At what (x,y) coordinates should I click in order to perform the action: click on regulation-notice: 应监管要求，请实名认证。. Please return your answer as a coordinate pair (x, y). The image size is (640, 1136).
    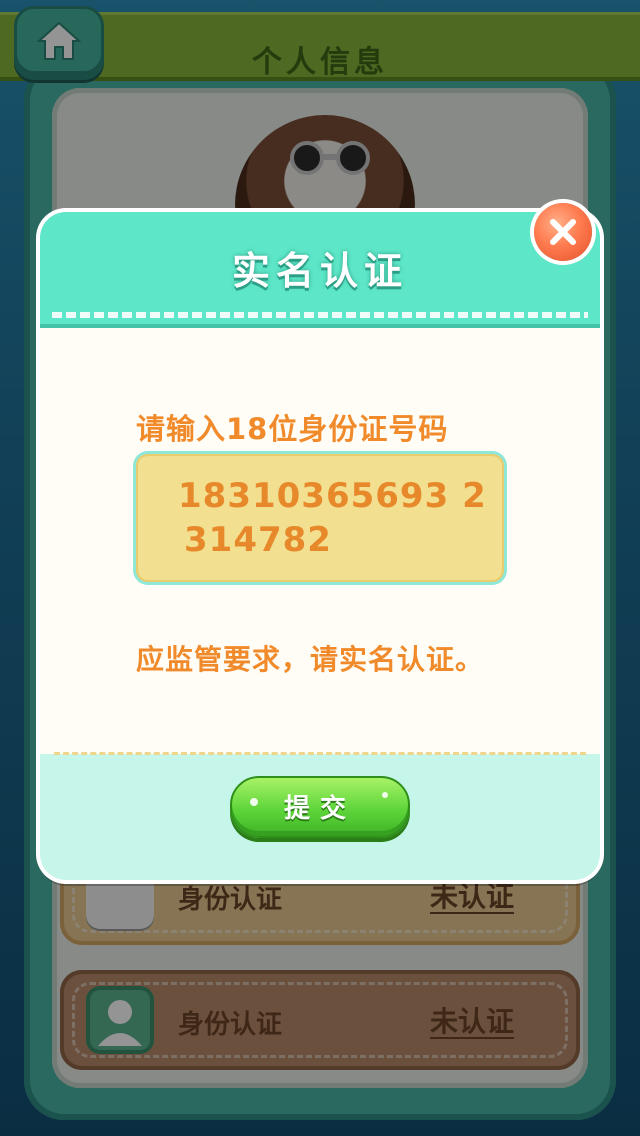
    Looking at the image, I should click on (310, 659).